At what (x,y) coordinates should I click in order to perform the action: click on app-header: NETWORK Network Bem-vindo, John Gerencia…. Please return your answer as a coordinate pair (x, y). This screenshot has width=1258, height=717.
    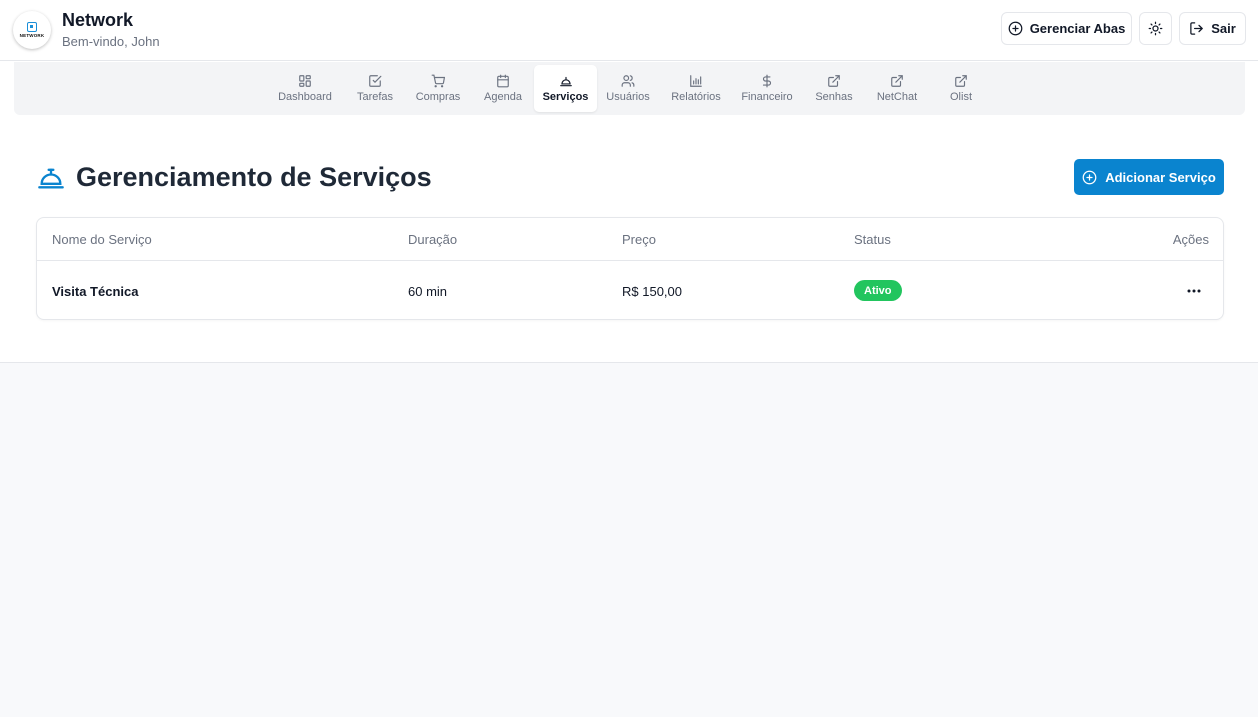
    Looking at the image, I should click on (629, 30).